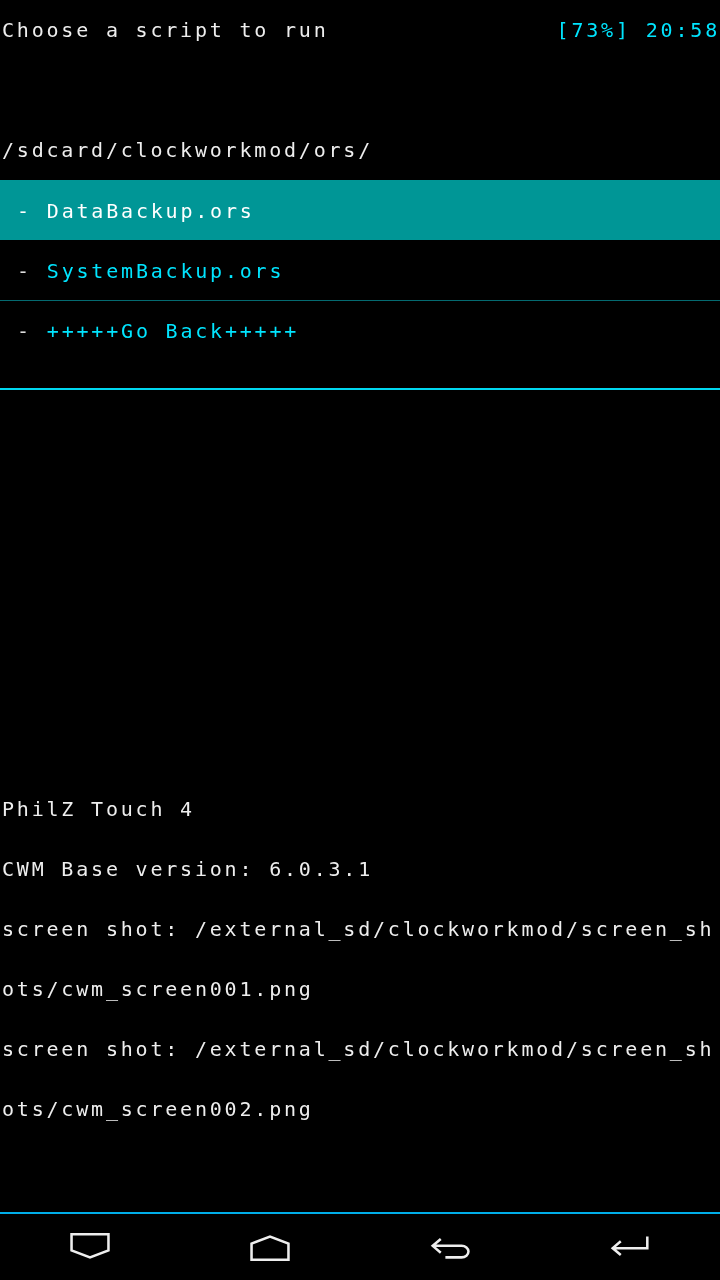  Describe the element at coordinates (158, 1109) in the screenshot. I see `log-line: ots/cwm_screen002.png` at that location.